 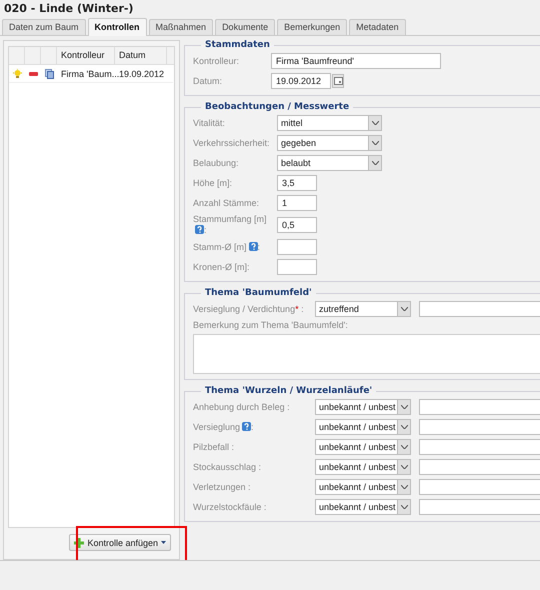 What do you see at coordinates (241, 407) in the screenshot?
I see `field-label: Anhebung durch Beleg :` at bounding box center [241, 407].